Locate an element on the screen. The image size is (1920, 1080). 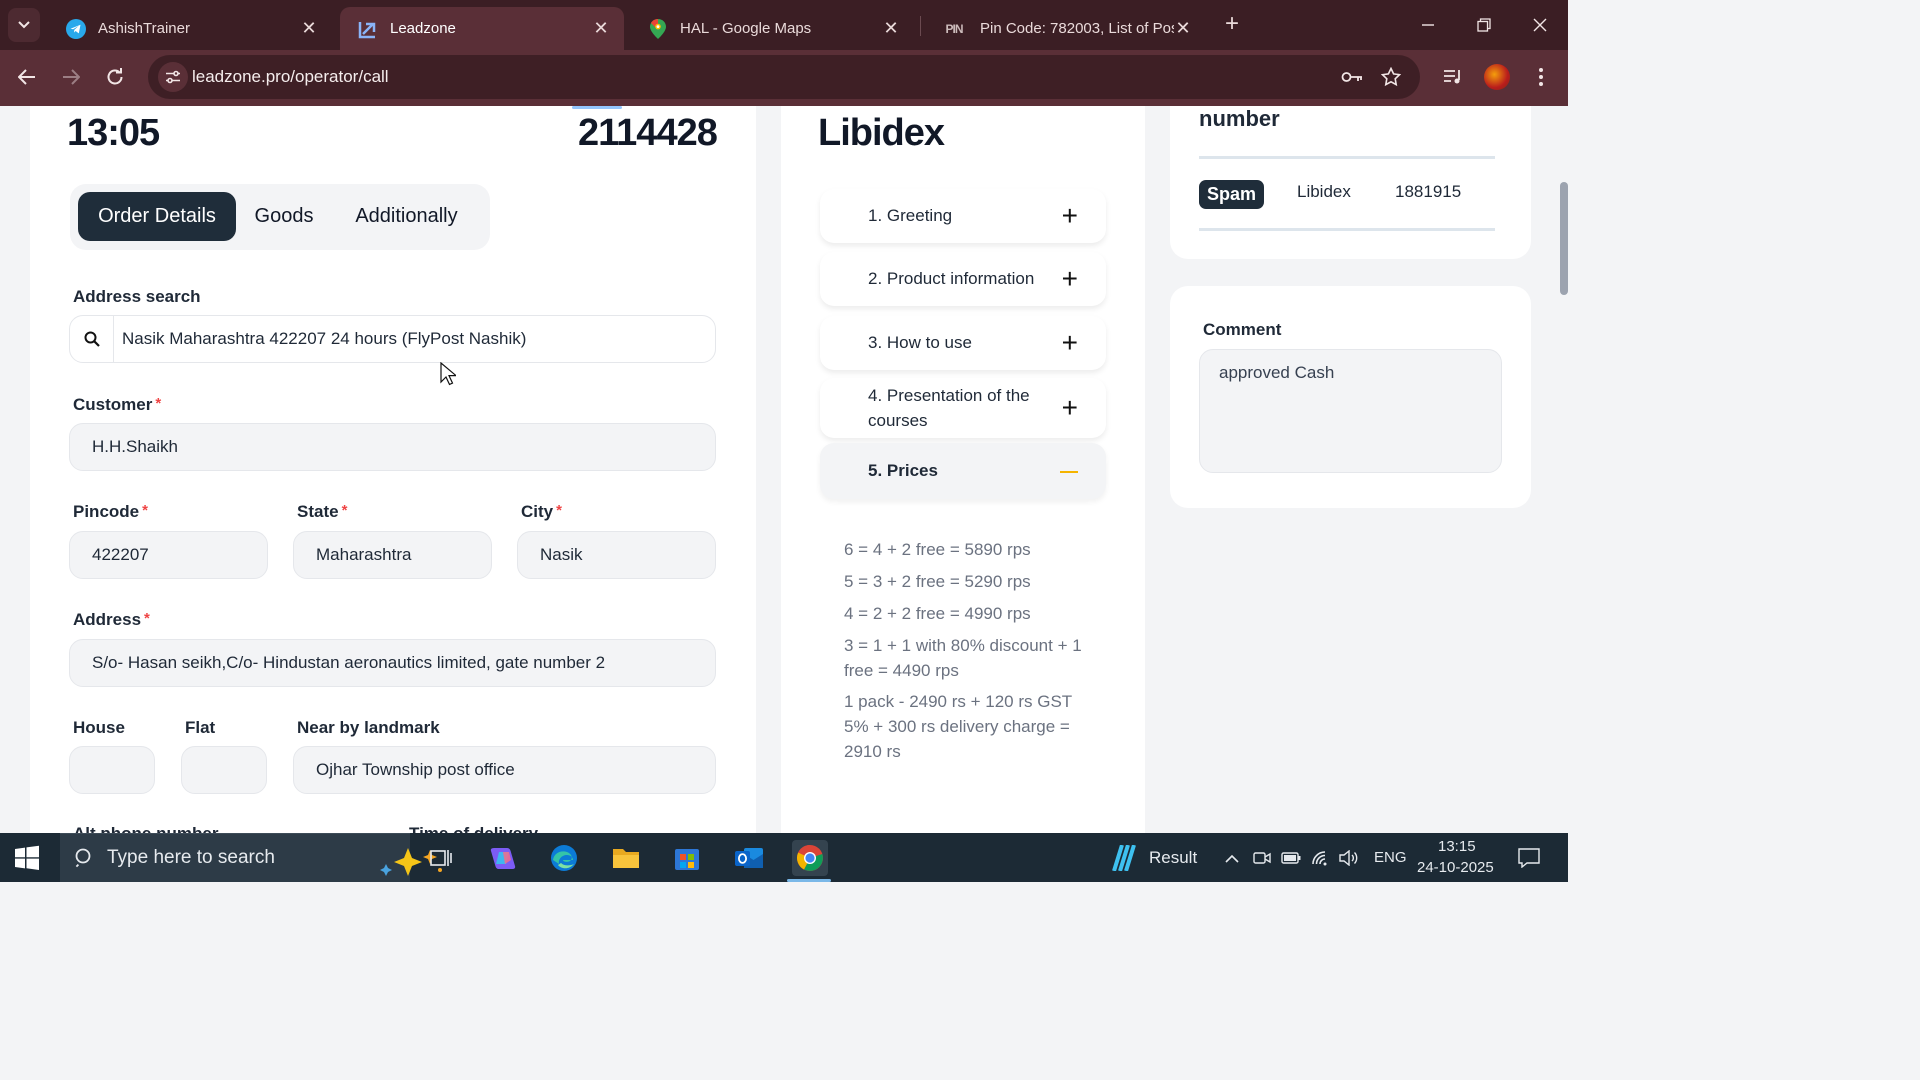
script-section-how-to-use: 3. How to use + is located at coordinates (963, 343).